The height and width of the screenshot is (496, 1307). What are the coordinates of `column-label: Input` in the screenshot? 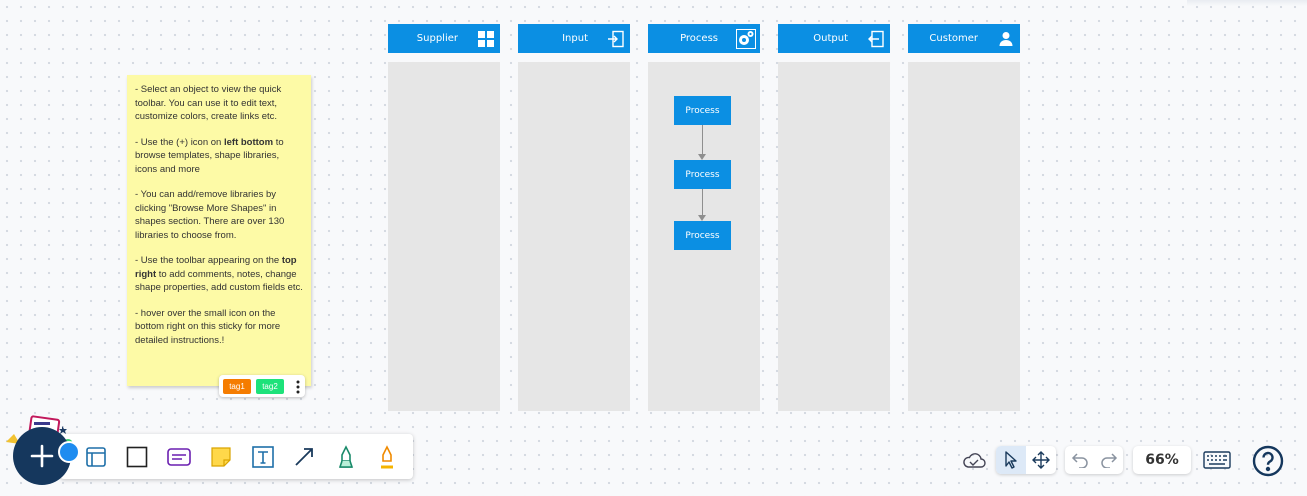 It's located at (575, 38).